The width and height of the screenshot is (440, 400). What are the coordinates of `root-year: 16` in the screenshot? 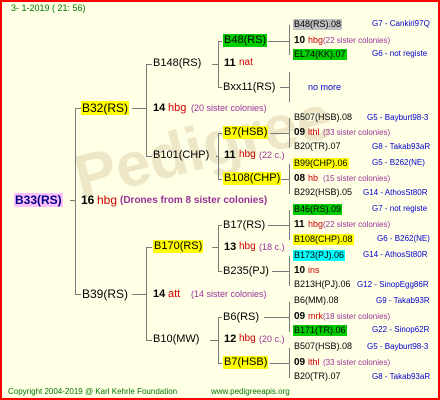 It's located at (88, 200).